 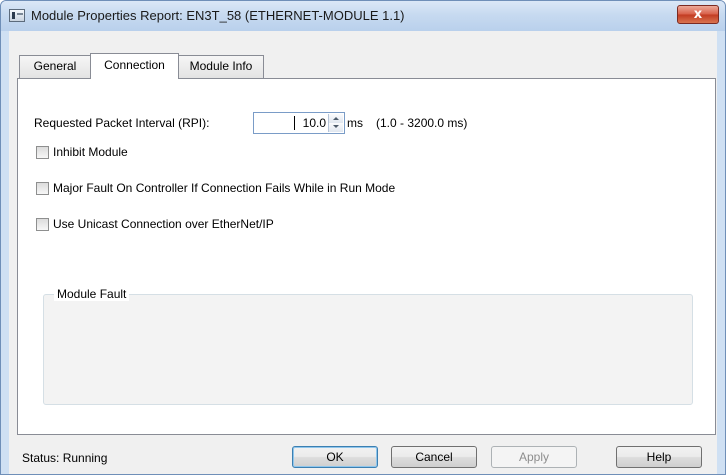 I want to click on unicast-connection-checkbox, so click(x=42, y=224).